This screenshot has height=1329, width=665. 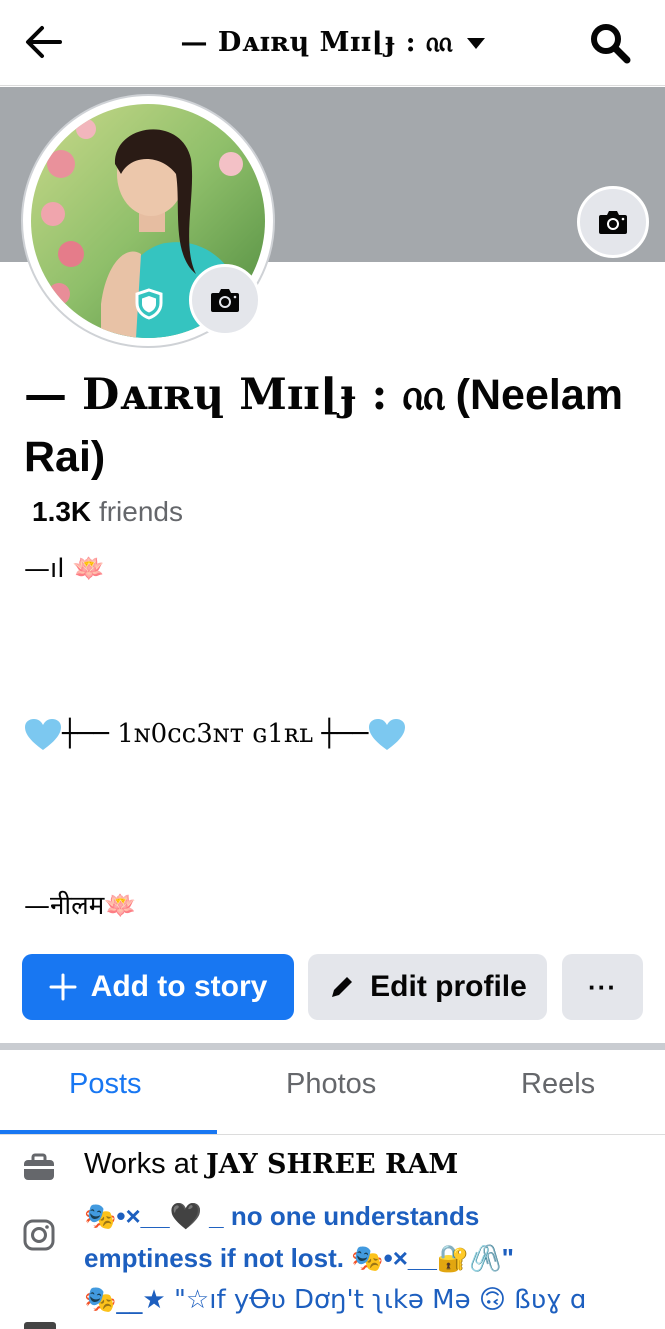 I want to click on instagram-line-2: emptiness if not lost. 🎭•×__🔐🖇️", so click(x=299, y=1258).